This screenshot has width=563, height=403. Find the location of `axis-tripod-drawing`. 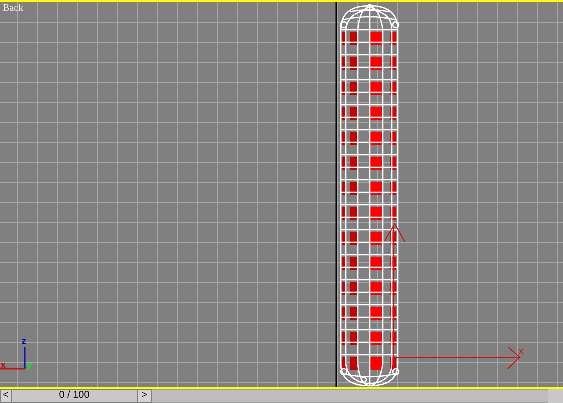

axis-tripod-drawing is located at coordinates (13, 358).